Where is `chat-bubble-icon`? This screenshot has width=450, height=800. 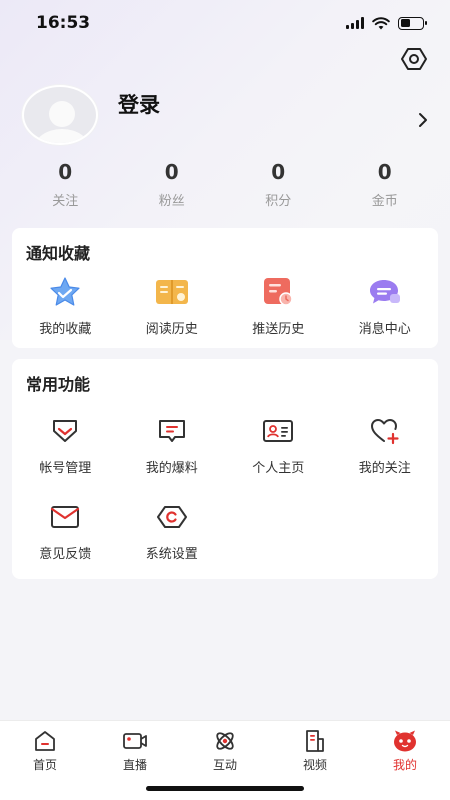
chat-bubble-icon is located at coordinates (385, 292).